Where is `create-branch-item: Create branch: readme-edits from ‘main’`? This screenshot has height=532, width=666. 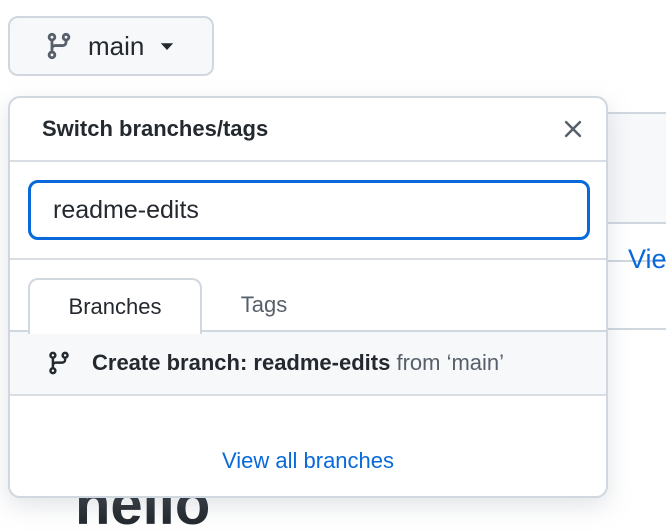 create-branch-item: Create branch: readme-edits from ‘main’ is located at coordinates (308, 364).